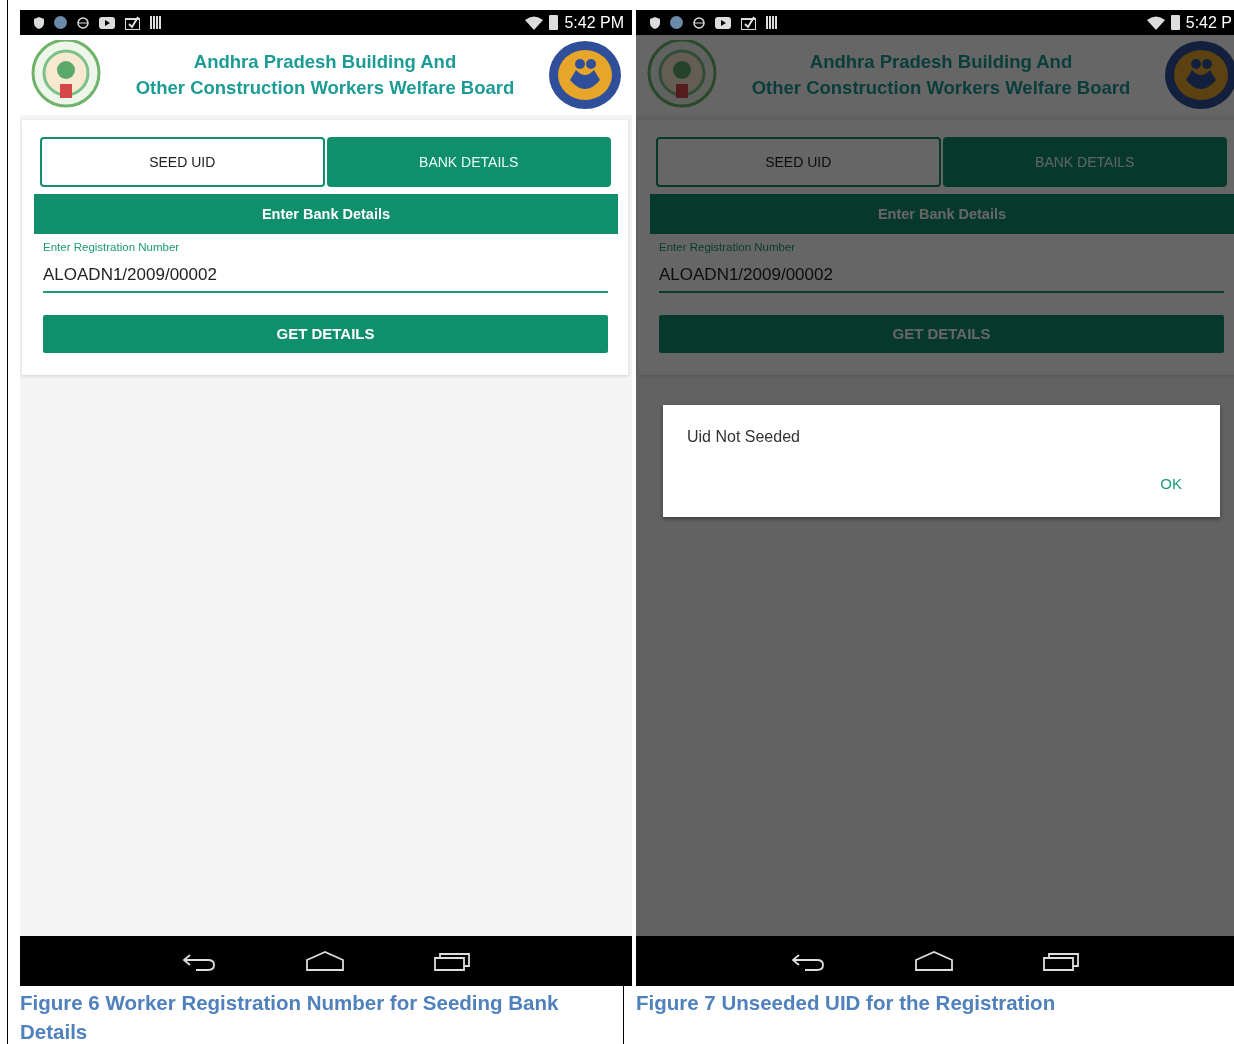 This screenshot has width=1234, height=1044. What do you see at coordinates (1199, 75) in the screenshot?
I see `board-seal-logo` at bounding box center [1199, 75].